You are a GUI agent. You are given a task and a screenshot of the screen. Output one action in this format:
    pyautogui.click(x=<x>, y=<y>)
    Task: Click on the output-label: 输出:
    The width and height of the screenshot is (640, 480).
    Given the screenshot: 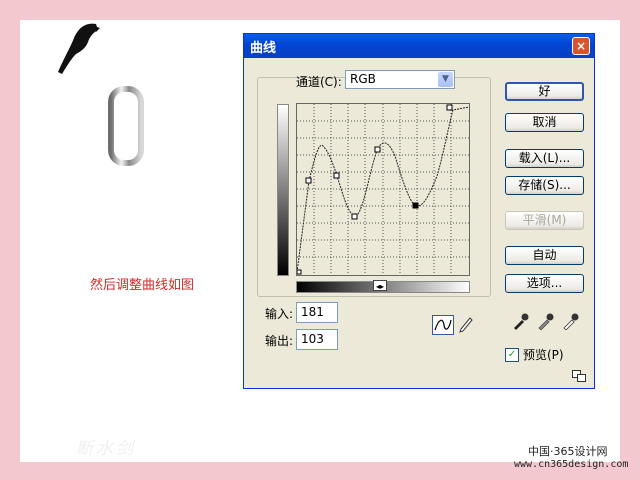 What is the action you would take?
    pyautogui.click(x=279, y=341)
    